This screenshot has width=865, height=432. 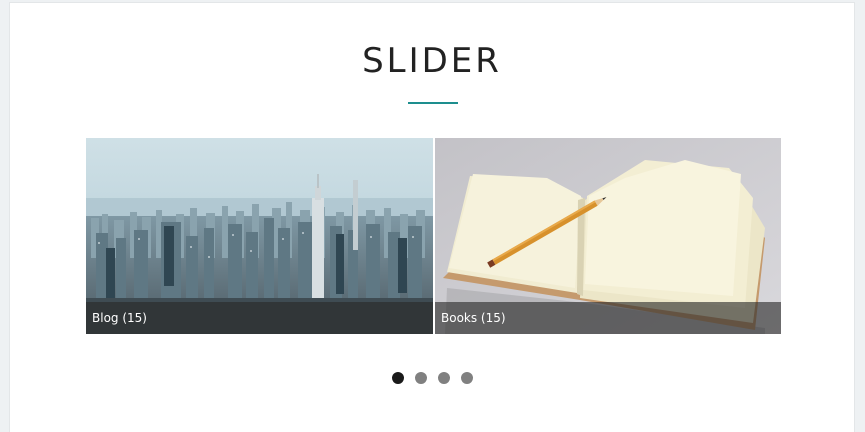 I want to click on title-underline, so click(x=433, y=103).